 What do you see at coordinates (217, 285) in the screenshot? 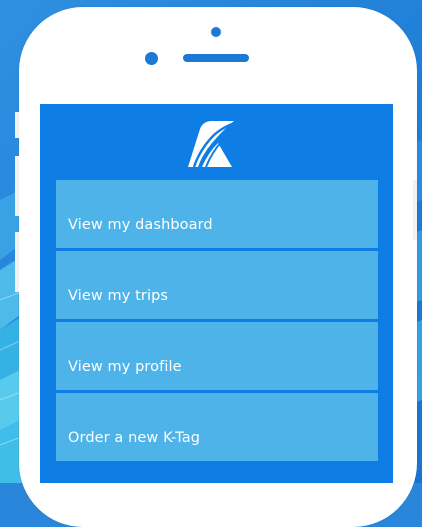
I see `menu-item-trips: View my trips` at bounding box center [217, 285].